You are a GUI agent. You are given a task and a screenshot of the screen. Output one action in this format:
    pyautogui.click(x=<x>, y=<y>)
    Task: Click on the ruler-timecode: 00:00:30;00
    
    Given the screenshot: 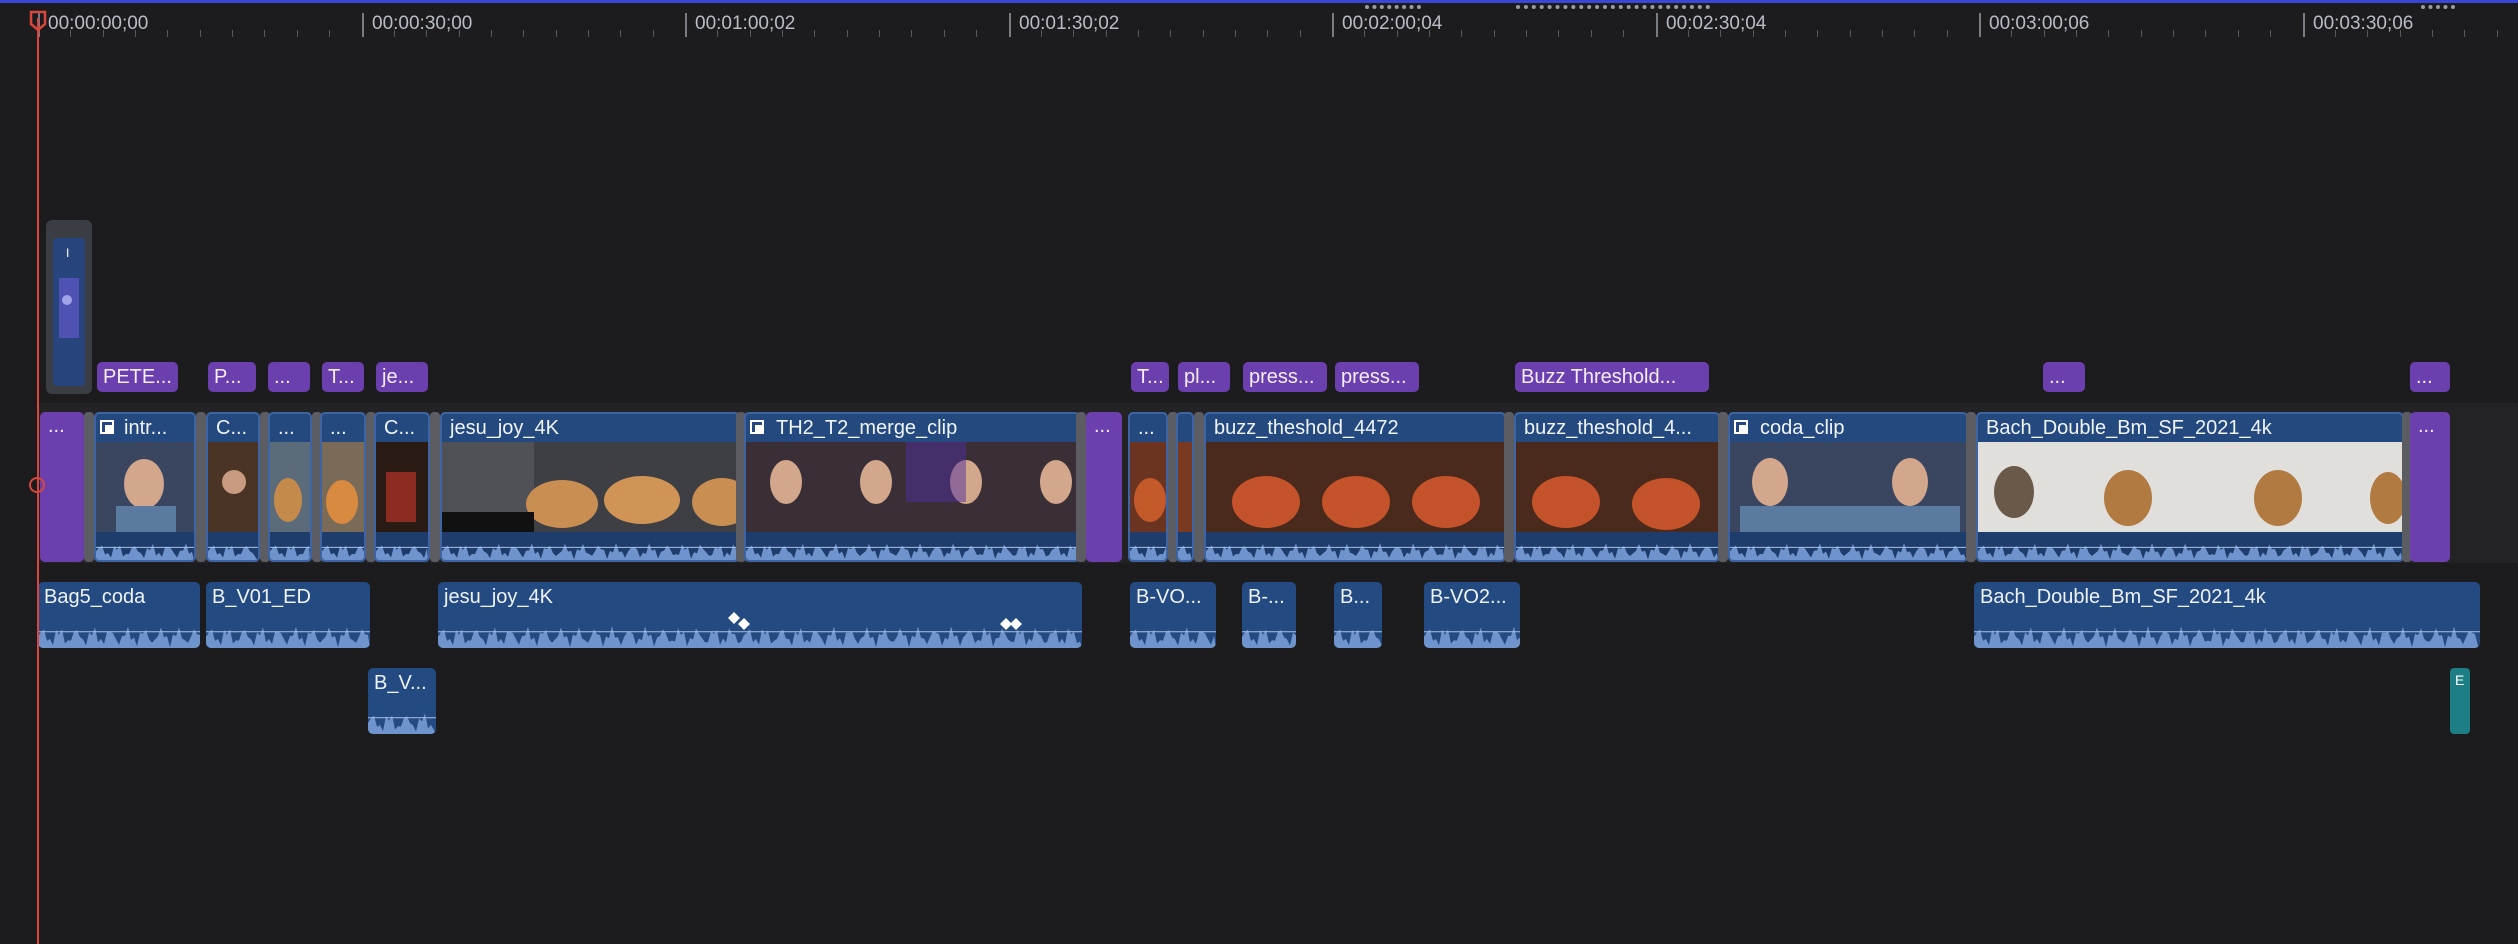 What is the action you would take?
    pyautogui.click(x=422, y=23)
    